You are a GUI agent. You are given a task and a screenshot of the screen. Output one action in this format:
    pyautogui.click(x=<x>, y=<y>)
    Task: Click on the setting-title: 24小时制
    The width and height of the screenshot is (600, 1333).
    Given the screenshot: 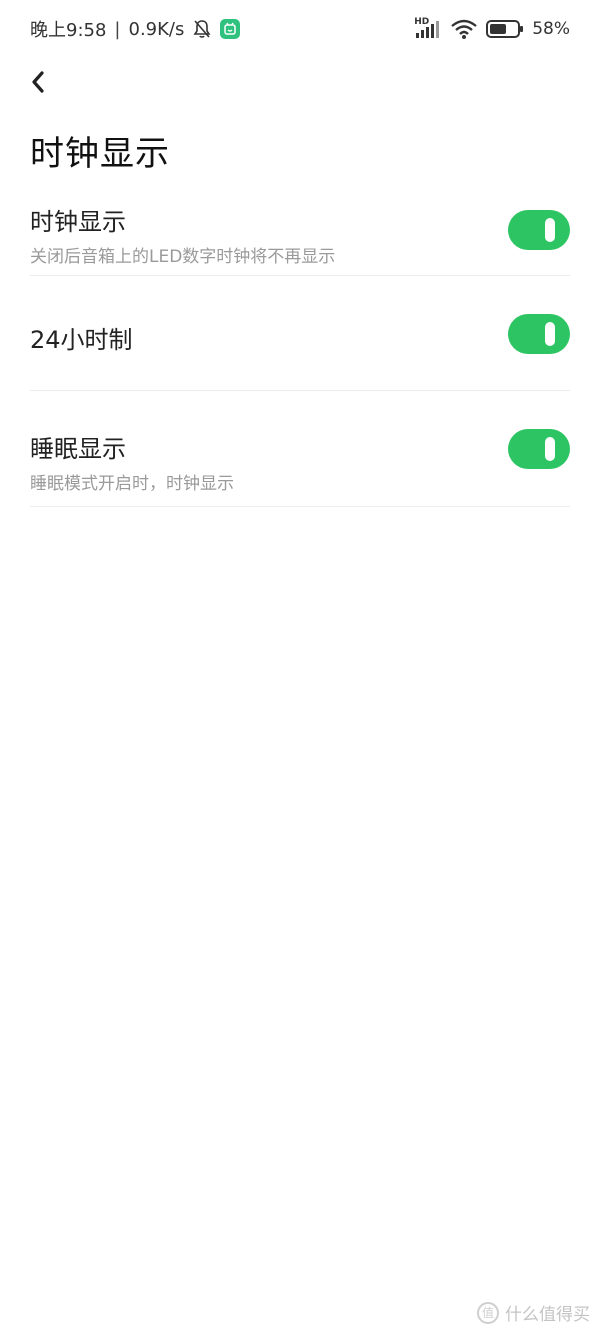 What is the action you would take?
    pyautogui.click(x=81, y=340)
    